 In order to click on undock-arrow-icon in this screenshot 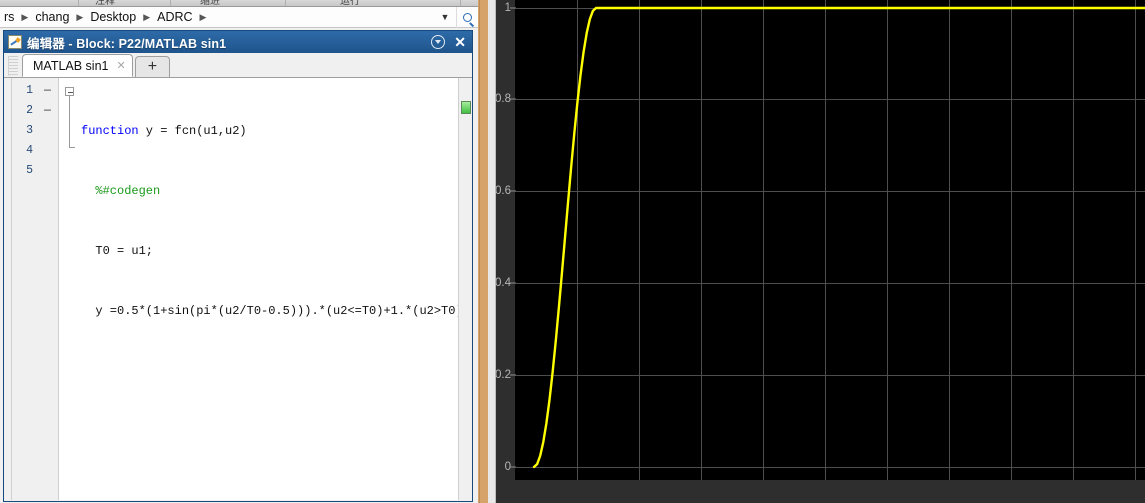, I will do `click(438, 42)`.